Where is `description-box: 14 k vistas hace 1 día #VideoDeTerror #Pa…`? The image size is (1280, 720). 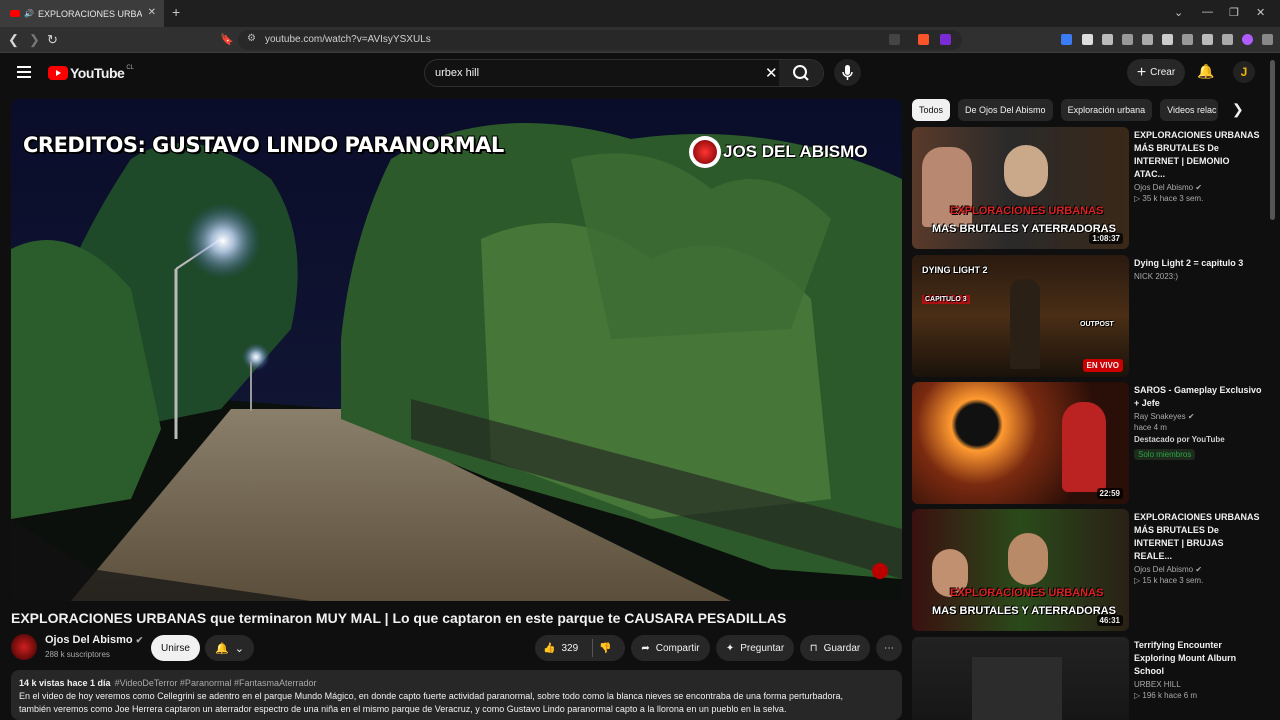
description-box: 14 k vistas hace 1 día #VideoDeTerror #Pa… is located at coordinates (456, 695).